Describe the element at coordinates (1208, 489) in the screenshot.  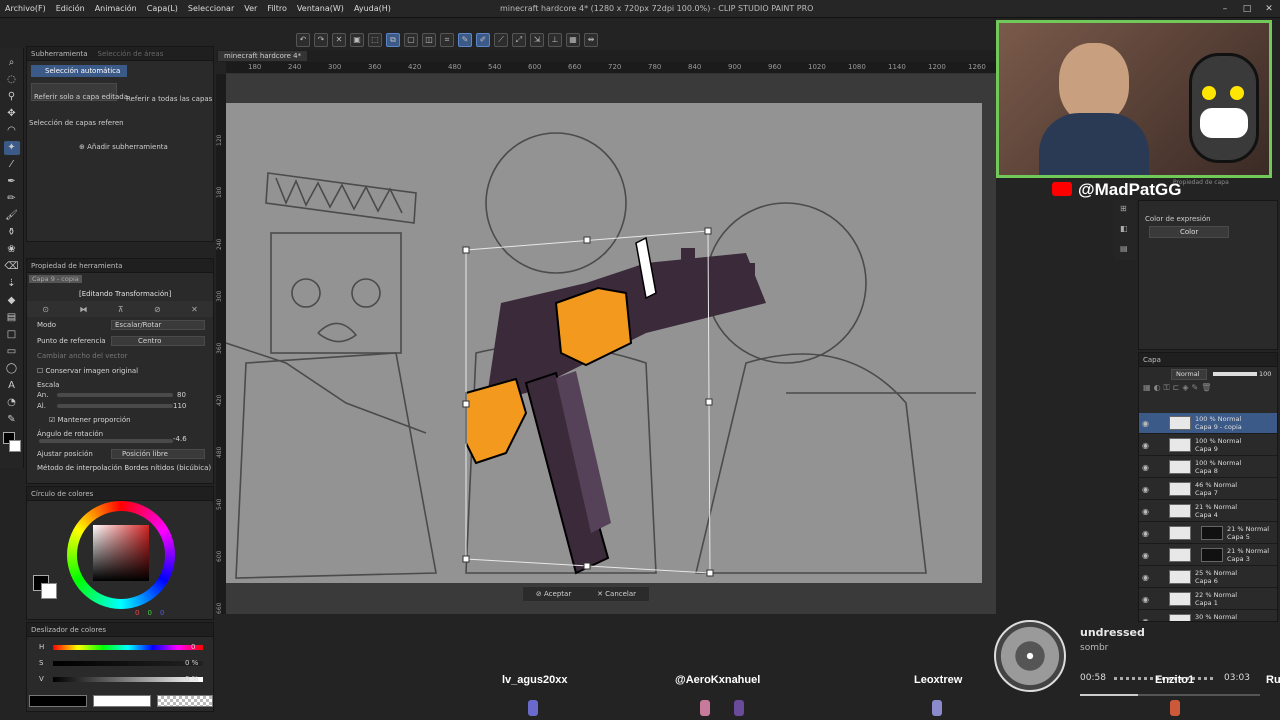
I see `layer-row: ◉ 46 % Normal Capa 7` at that location.